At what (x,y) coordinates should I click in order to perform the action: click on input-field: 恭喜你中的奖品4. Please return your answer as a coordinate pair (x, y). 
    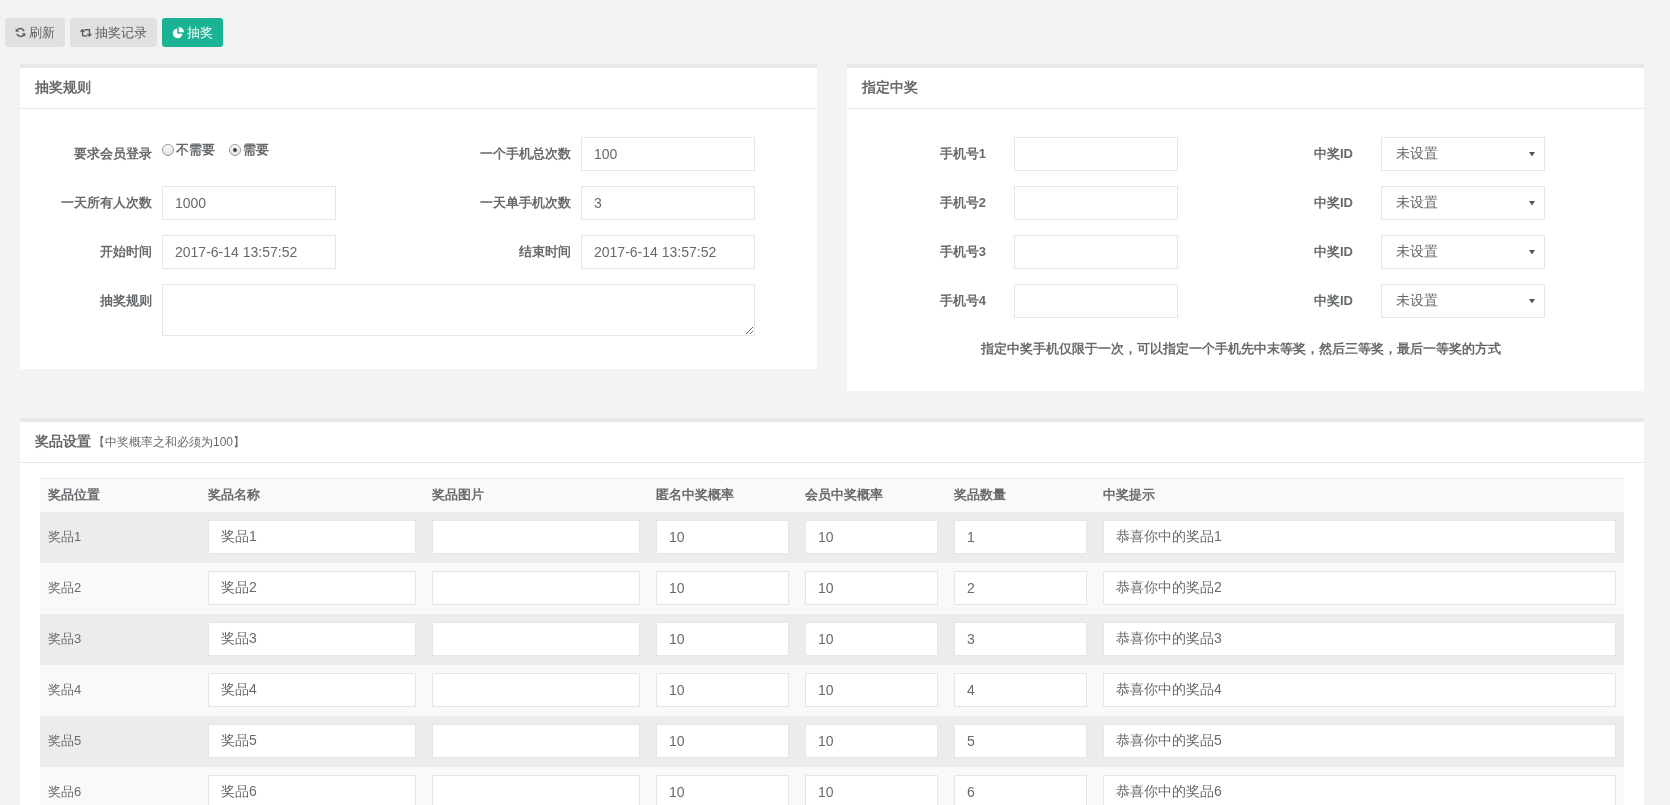
    Looking at the image, I should click on (1359, 690).